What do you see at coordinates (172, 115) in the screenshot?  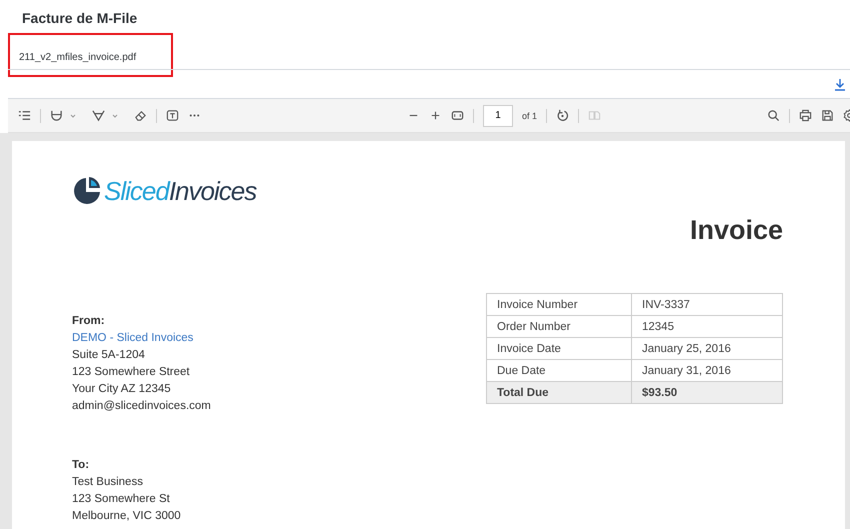 I see `text-box-icon` at bounding box center [172, 115].